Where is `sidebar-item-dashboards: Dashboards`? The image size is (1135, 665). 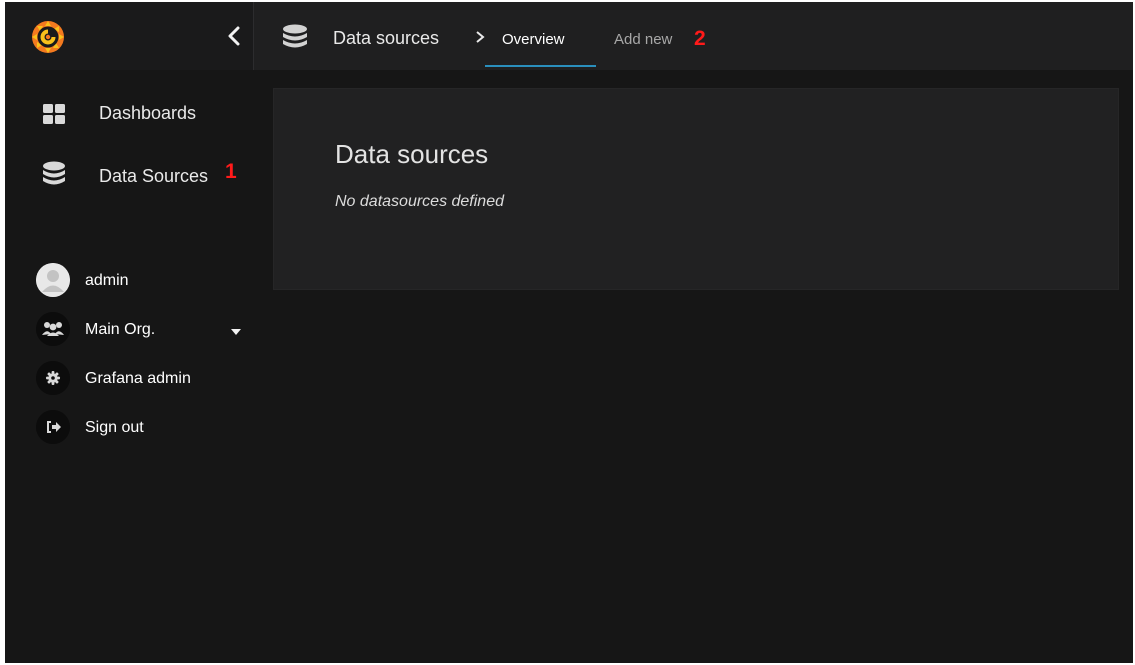
sidebar-item-dashboards: Dashboards is located at coordinates (129, 116).